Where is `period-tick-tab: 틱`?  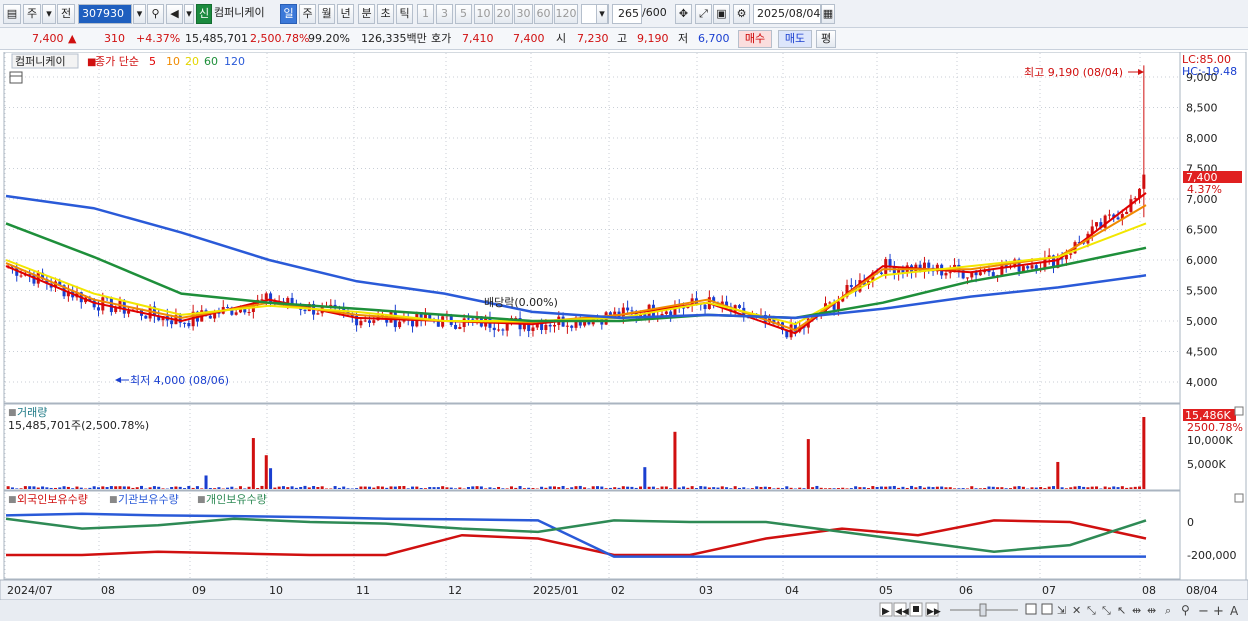
period-tick-tab: 틱 is located at coordinates (404, 14).